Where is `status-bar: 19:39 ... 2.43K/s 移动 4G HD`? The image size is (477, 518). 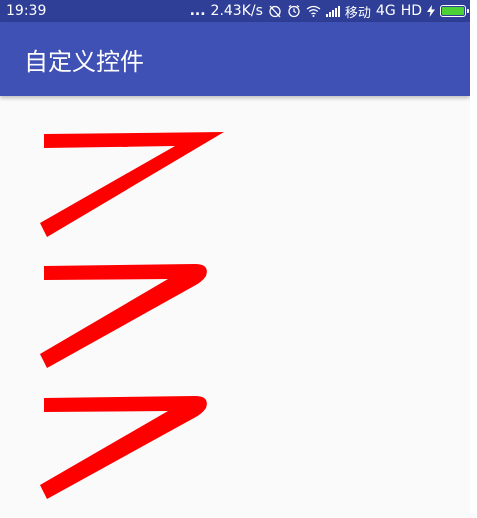 status-bar: 19:39 ... 2.43K/s 移动 4G HD is located at coordinates (235, 11).